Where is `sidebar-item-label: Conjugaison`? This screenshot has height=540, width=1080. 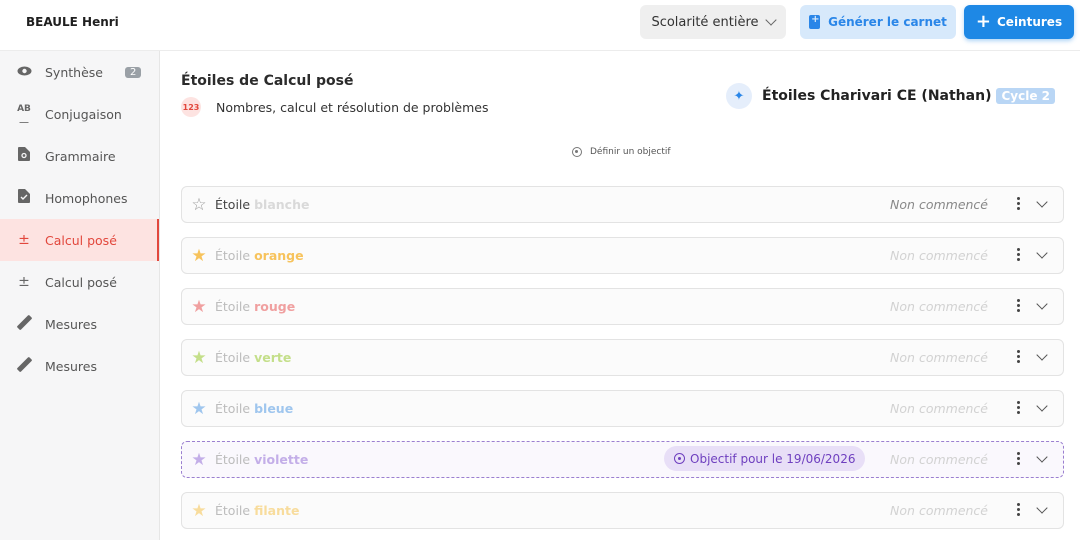
sidebar-item-label: Conjugaison is located at coordinates (83, 114).